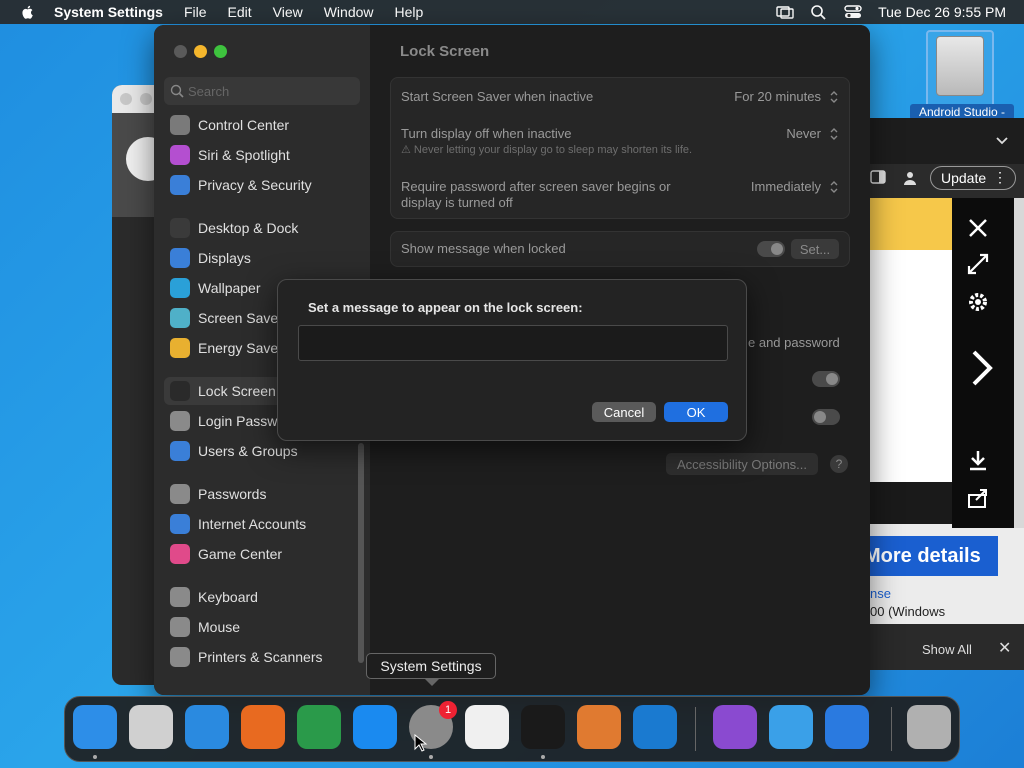 The width and height of the screenshot is (1024, 768). I want to click on dock-terminal-icon, so click(543, 727).